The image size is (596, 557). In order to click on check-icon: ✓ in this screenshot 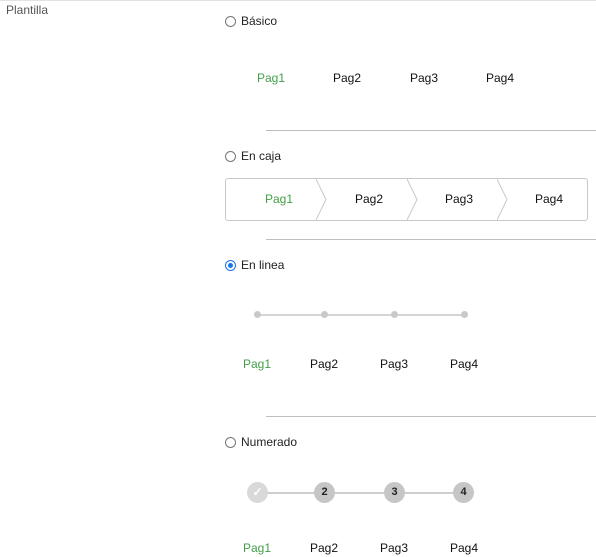, I will do `click(257, 492)`.